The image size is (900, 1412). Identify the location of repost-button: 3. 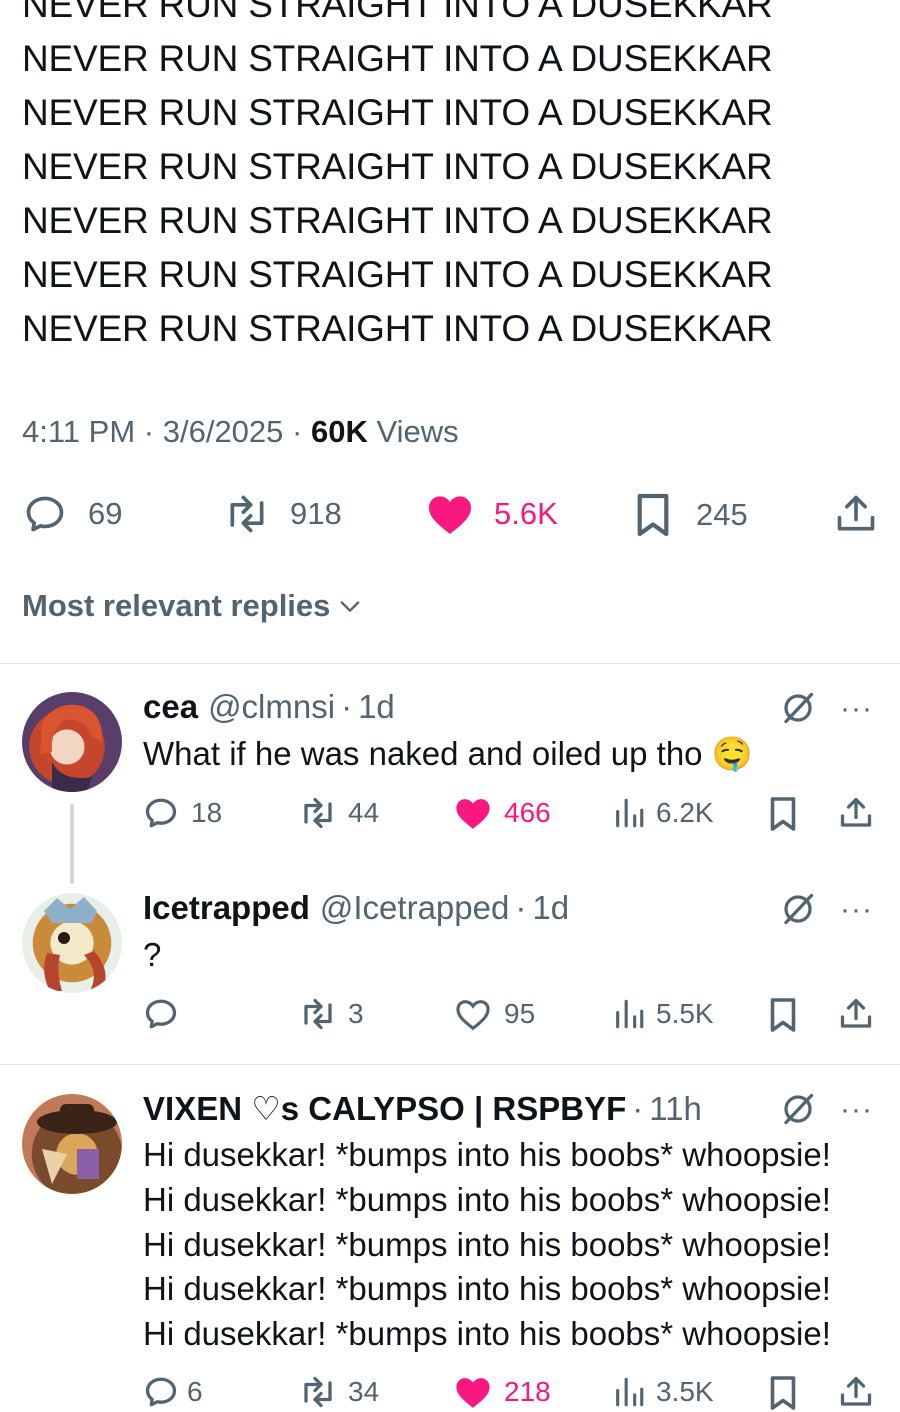
(331, 1014).